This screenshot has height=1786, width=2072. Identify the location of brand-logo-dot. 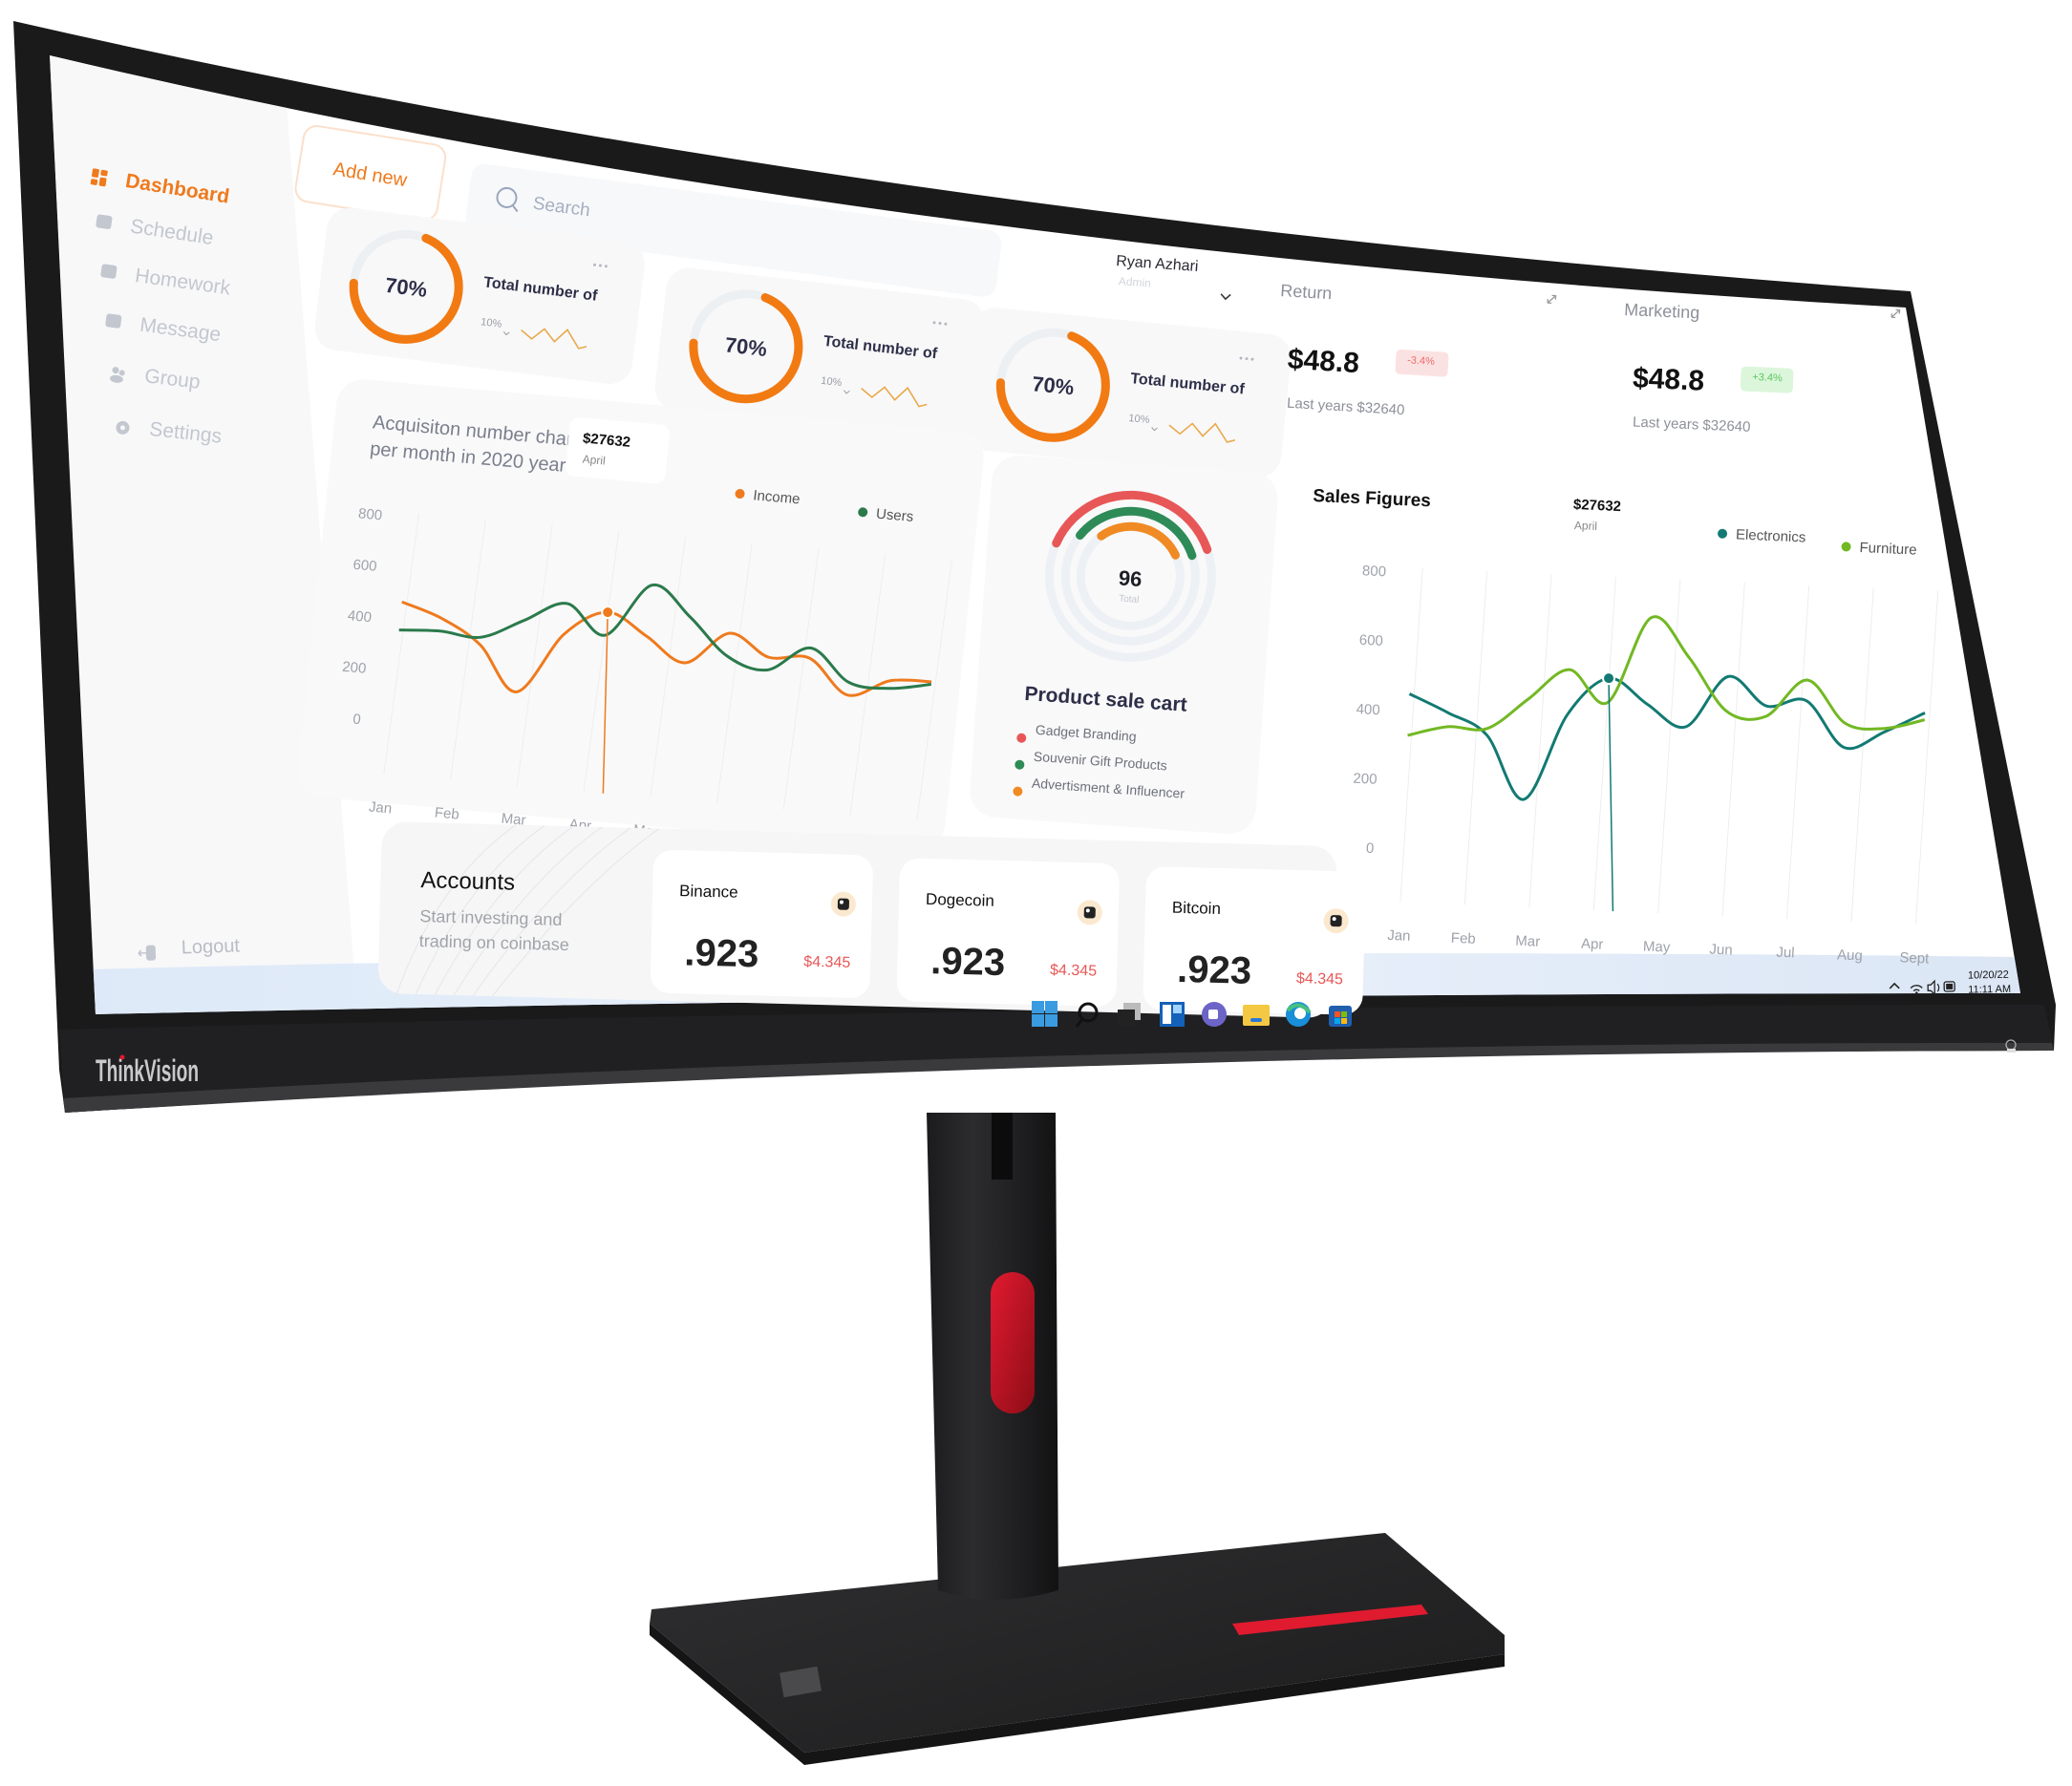
(122, 1057).